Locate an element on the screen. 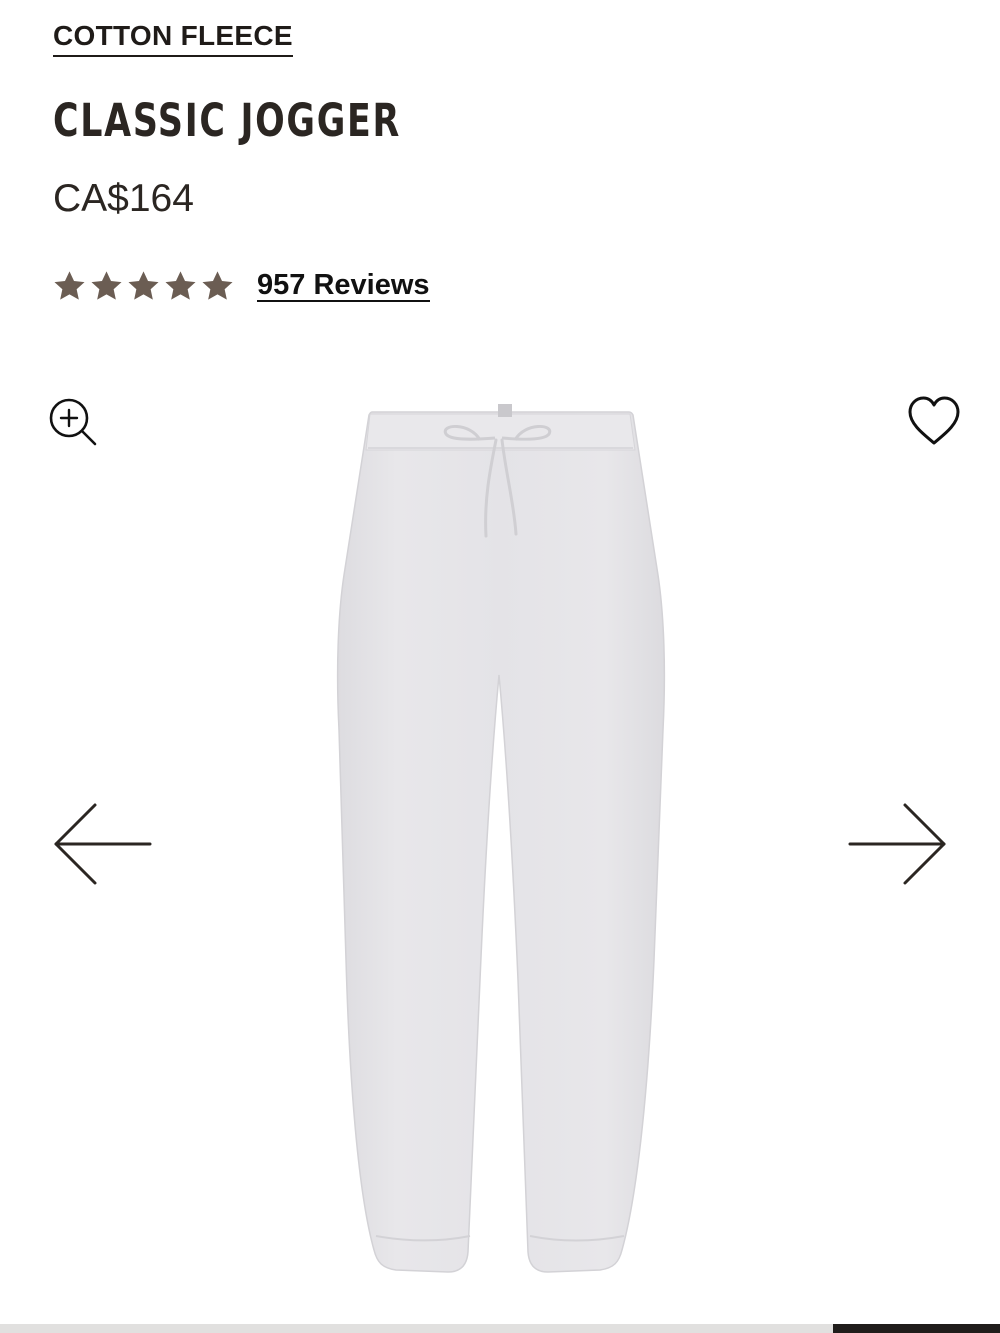  wishlist-button is located at coordinates (934, 421).